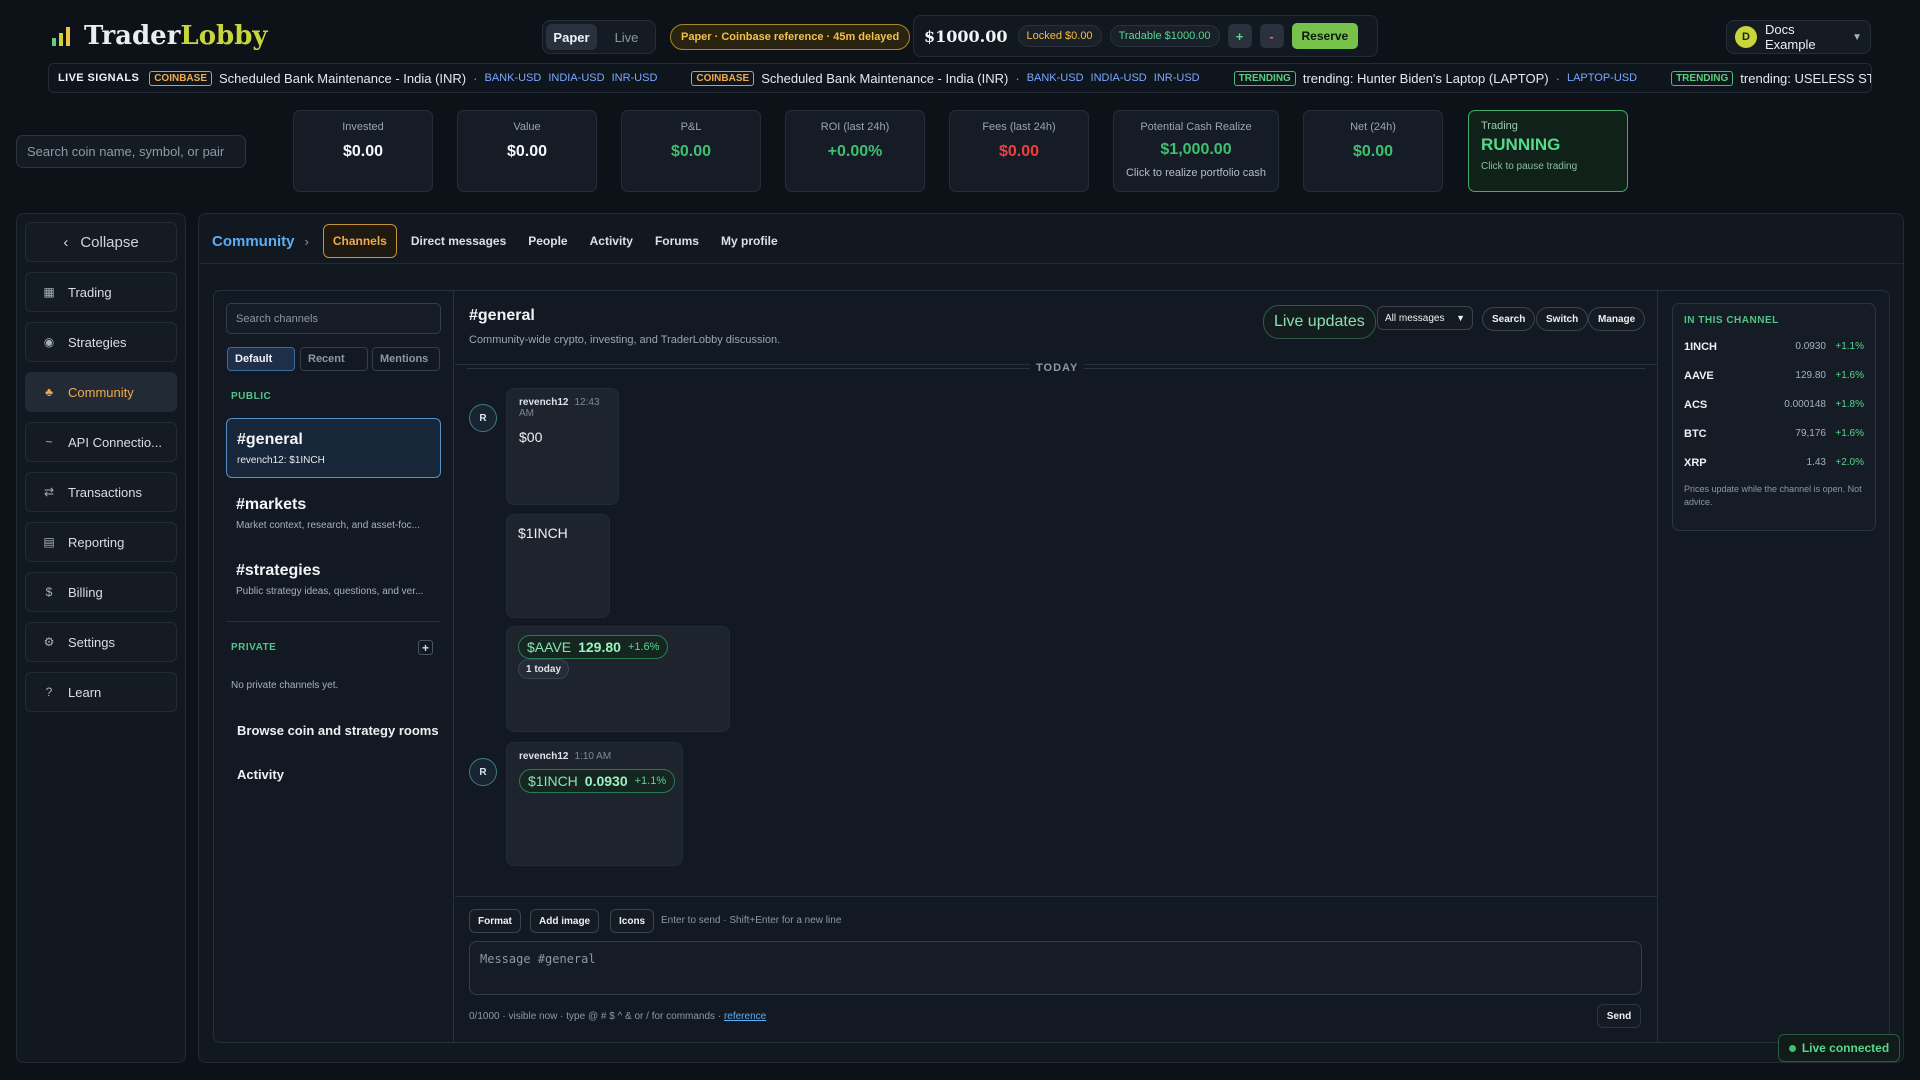 Image resolution: width=1920 pixels, height=1080 pixels. Describe the element at coordinates (611, 241) in the screenshot. I see `tab-activity: Activity` at that location.